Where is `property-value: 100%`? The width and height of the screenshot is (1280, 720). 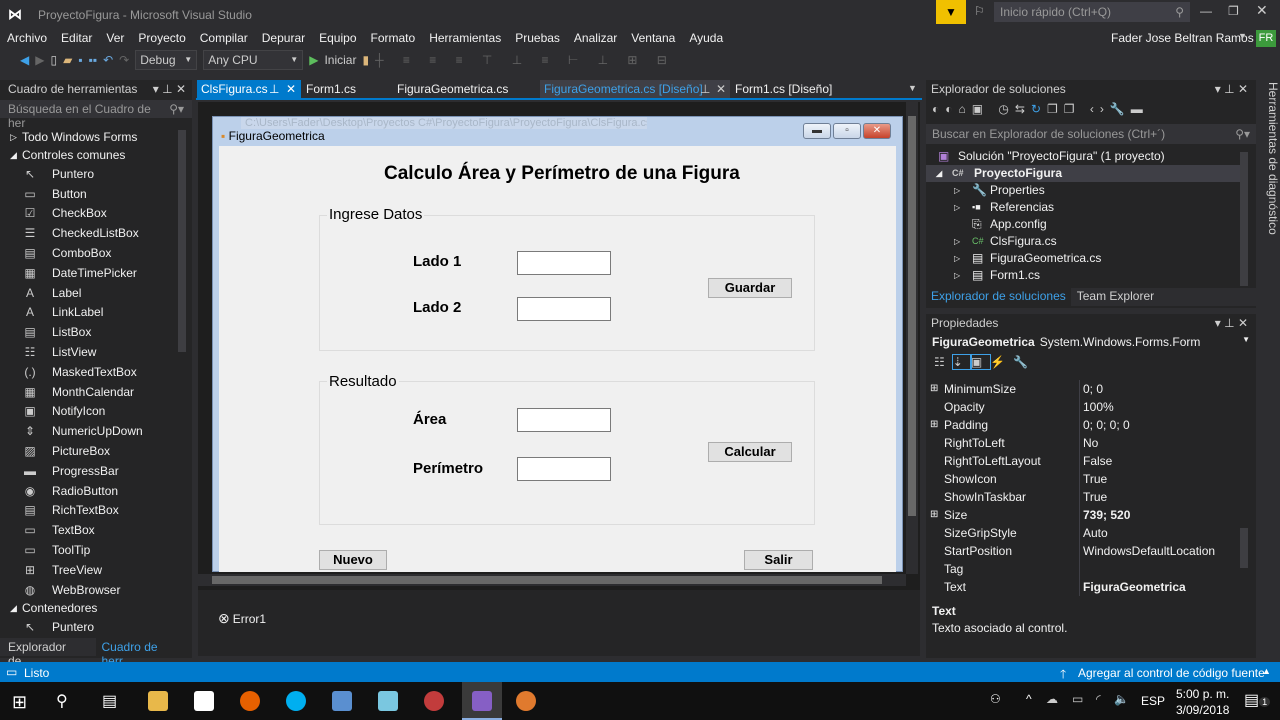
property-value: 100% is located at coordinates (1159, 407).